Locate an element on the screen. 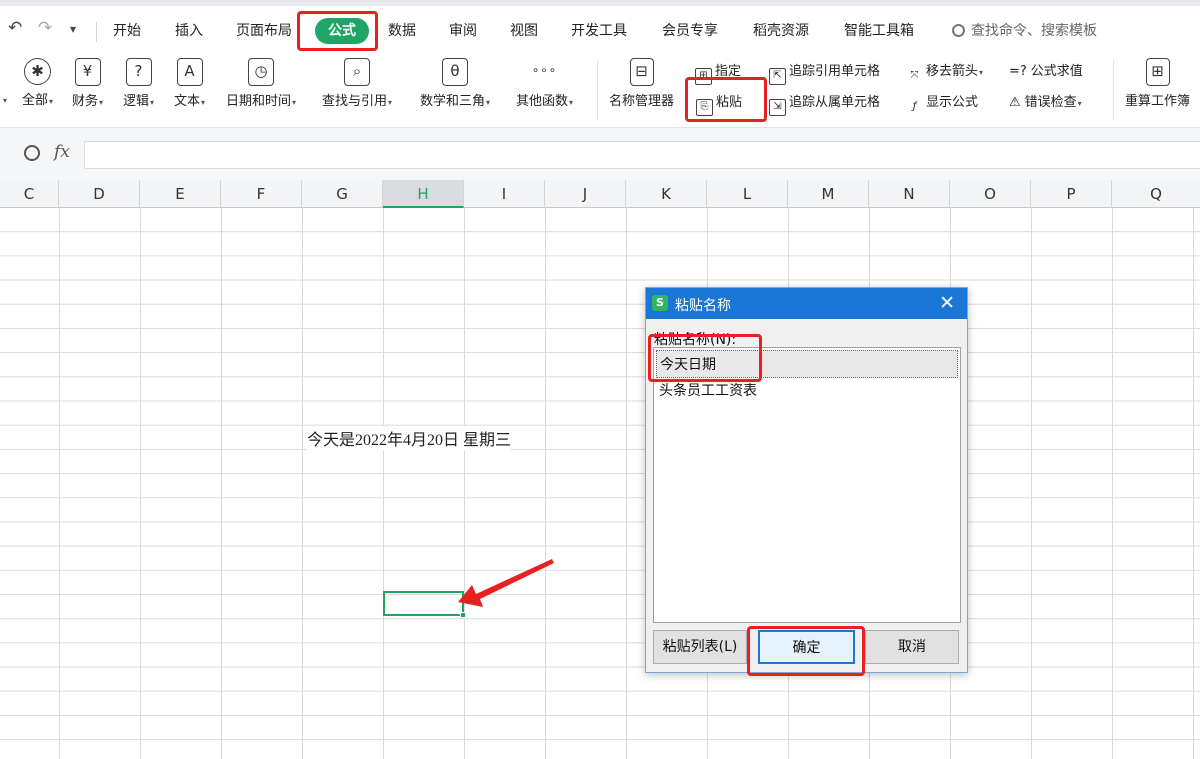 The height and width of the screenshot is (759, 1200). column-header-q: Q is located at coordinates (1156, 194).